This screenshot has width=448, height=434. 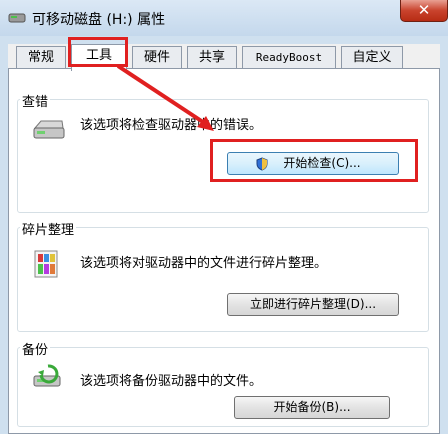 I want to click on annotation-arrow, so click(x=165, y=97).